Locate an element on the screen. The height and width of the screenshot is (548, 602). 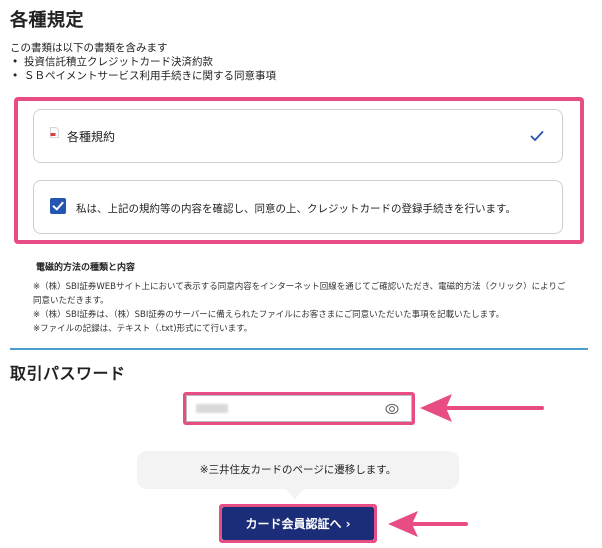
section-divider is located at coordinates (299, 349).